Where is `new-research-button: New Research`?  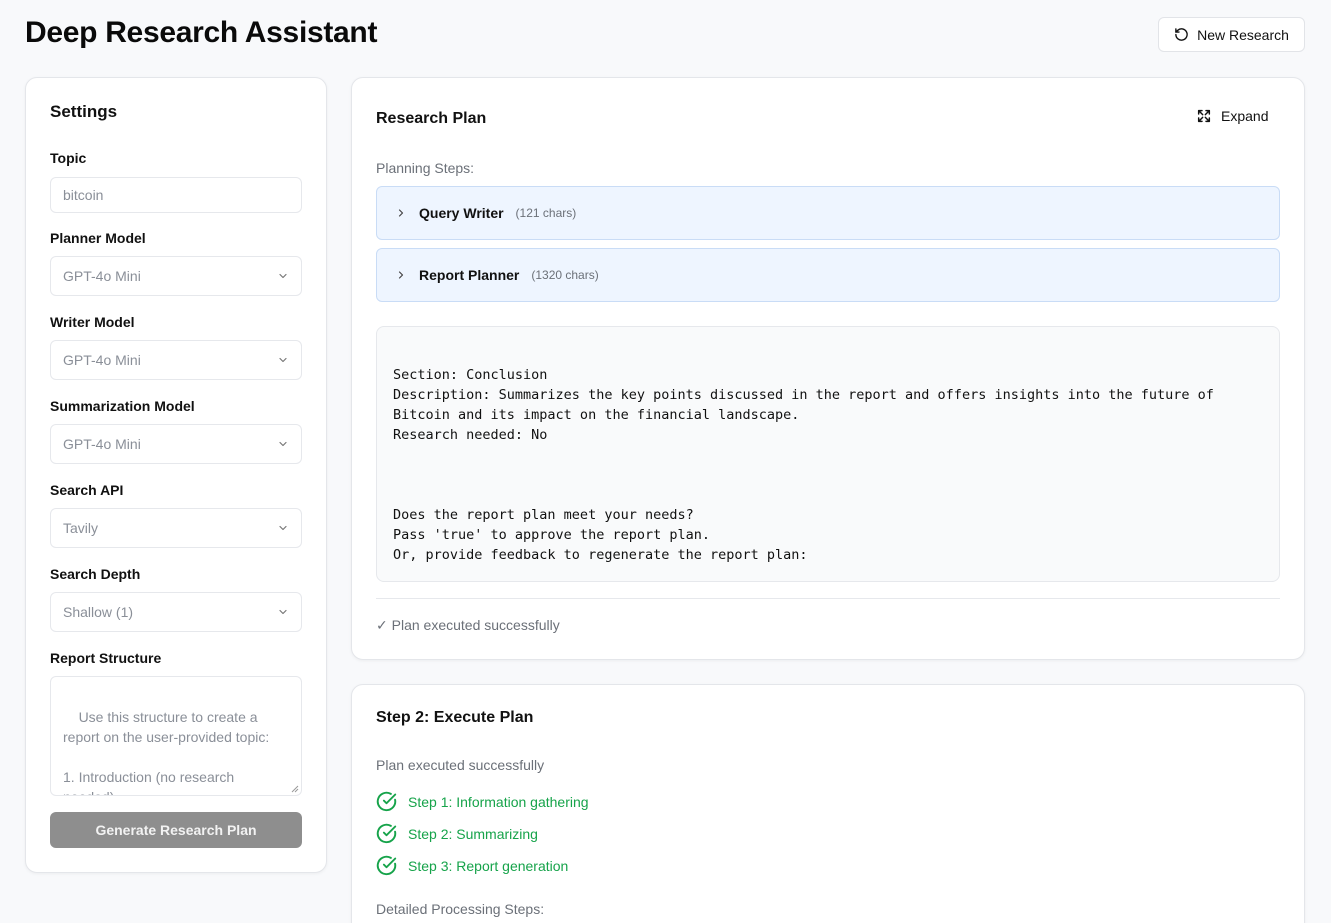 new-research-button: New Research is located at coordinates (1231, 34).